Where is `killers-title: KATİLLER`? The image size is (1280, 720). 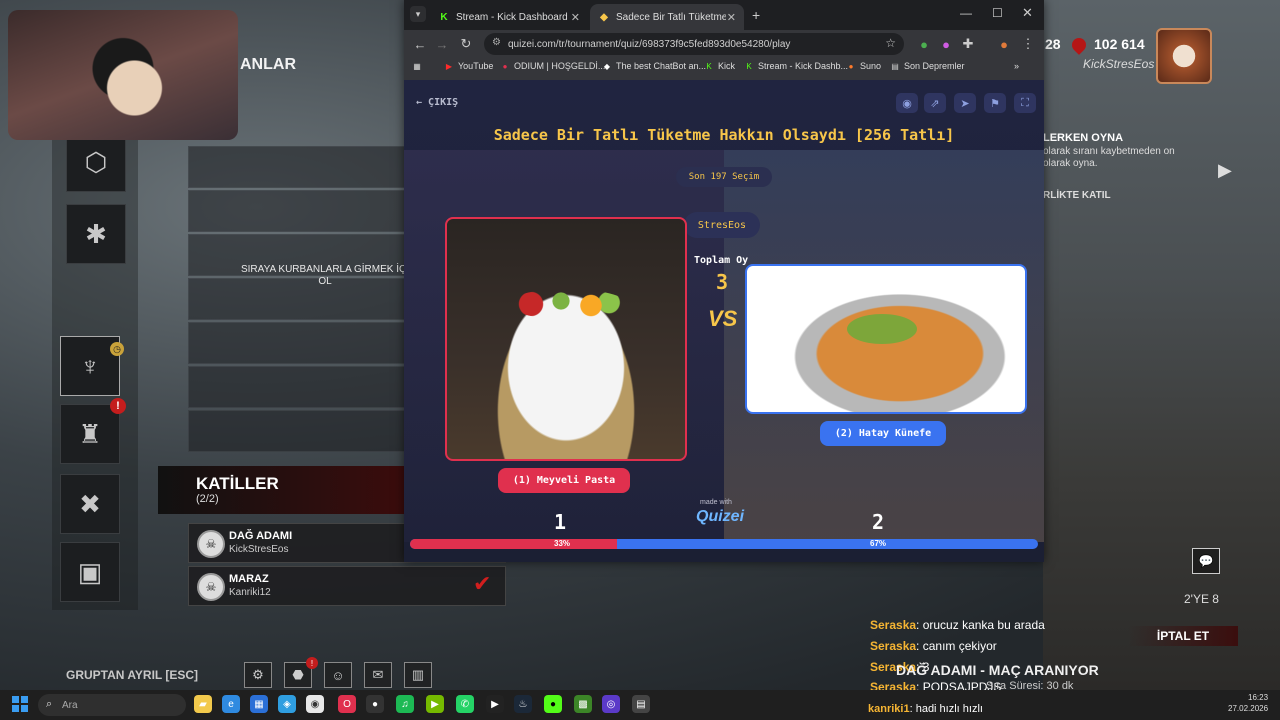
killers-title: KATİLLER is located at coordinates (237, 483).